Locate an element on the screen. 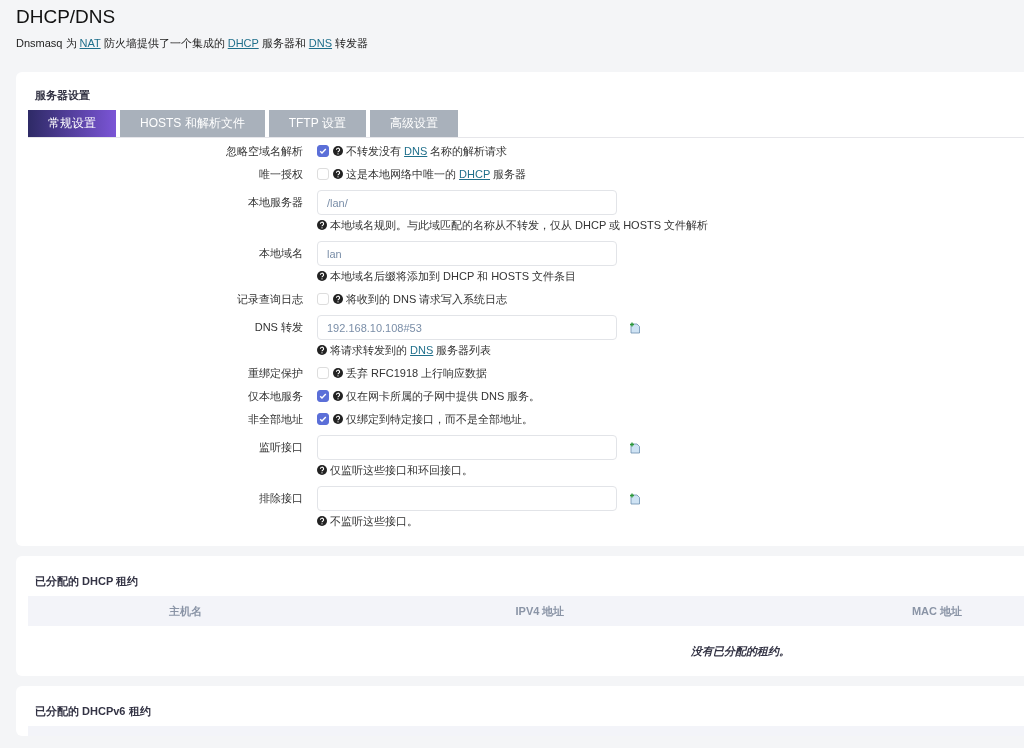 This screenshot has height=748, width=1024. column-header: IPV4 地址 is located at coordinates (540, 611).